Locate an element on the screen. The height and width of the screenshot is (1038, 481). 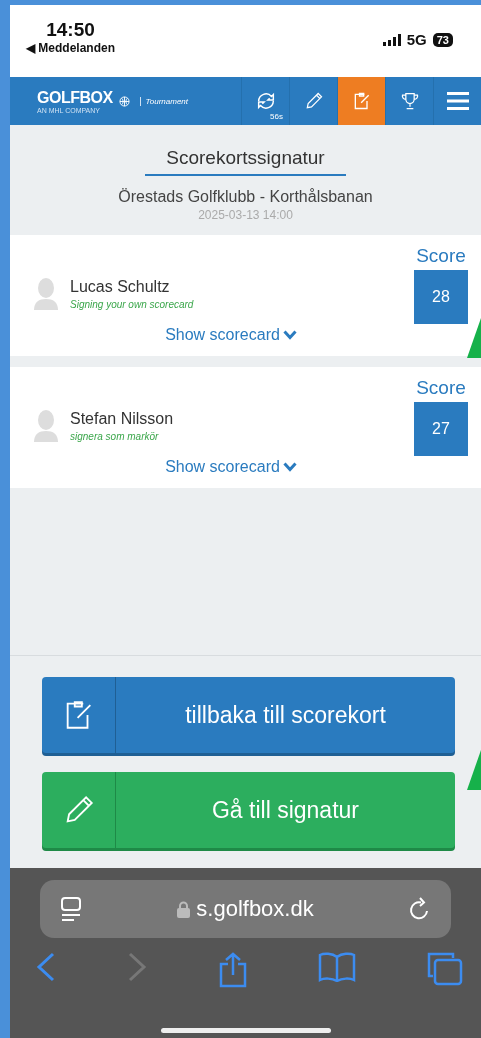
book-icon is located at coordinates (337, 967).